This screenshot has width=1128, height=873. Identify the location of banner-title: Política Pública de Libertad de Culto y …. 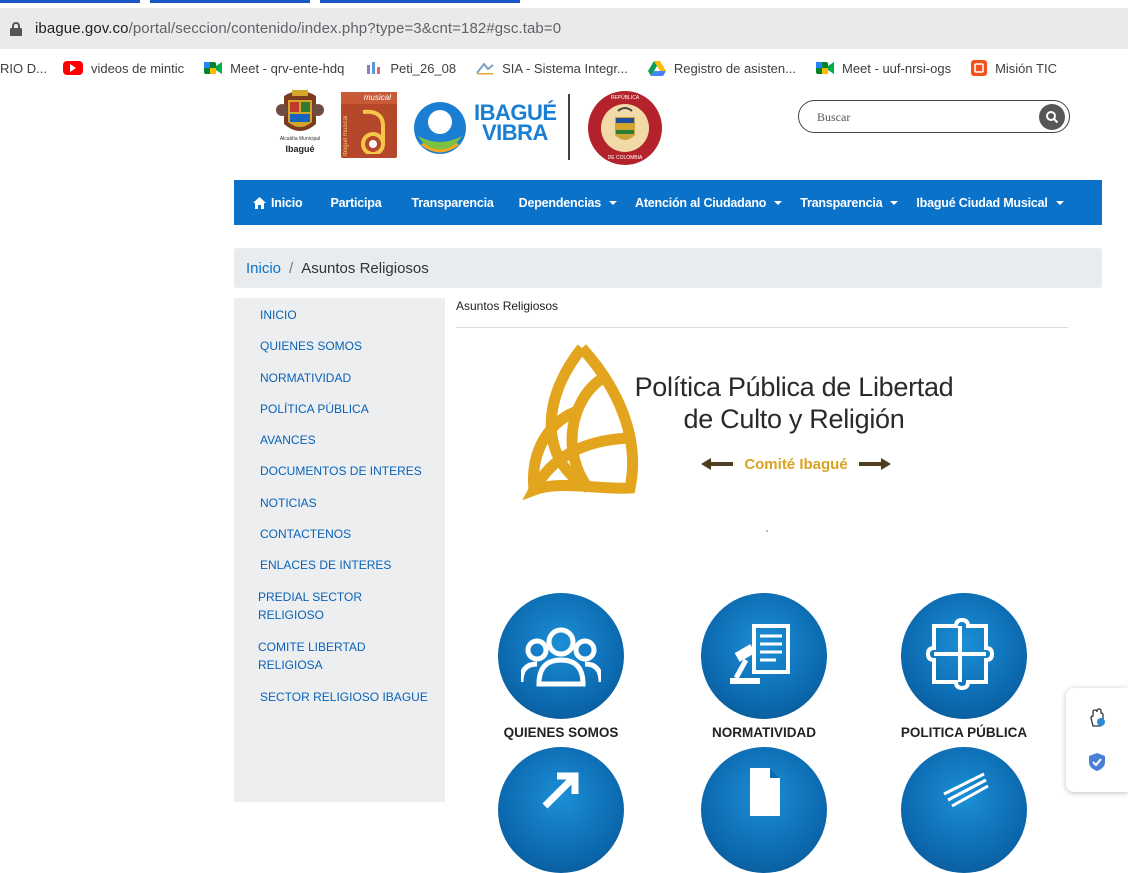
(794, 403).